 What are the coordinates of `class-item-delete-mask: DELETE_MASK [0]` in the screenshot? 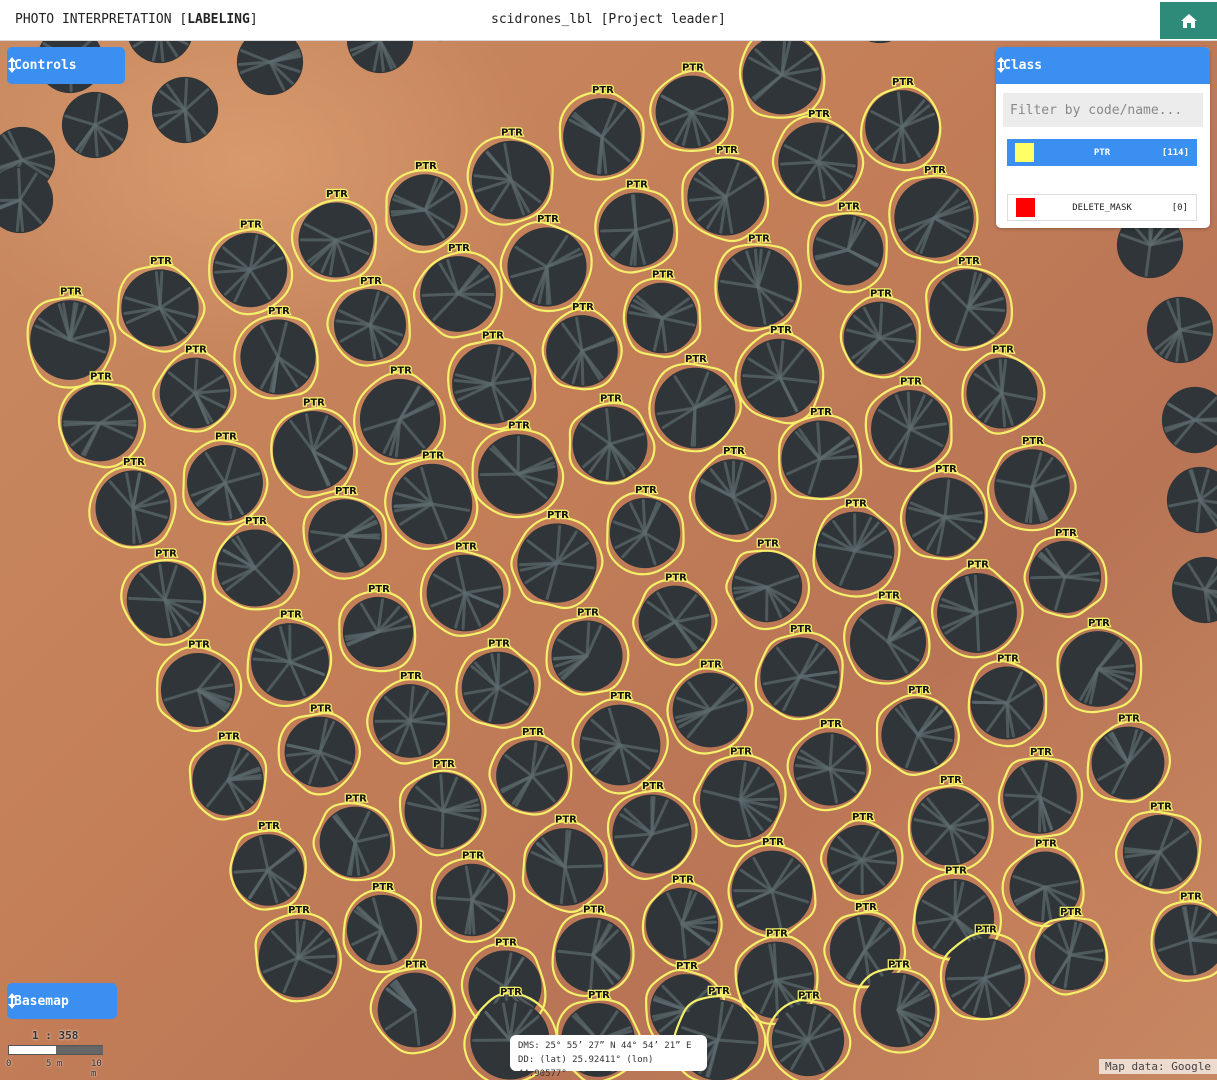 It's located at (1102, 207).